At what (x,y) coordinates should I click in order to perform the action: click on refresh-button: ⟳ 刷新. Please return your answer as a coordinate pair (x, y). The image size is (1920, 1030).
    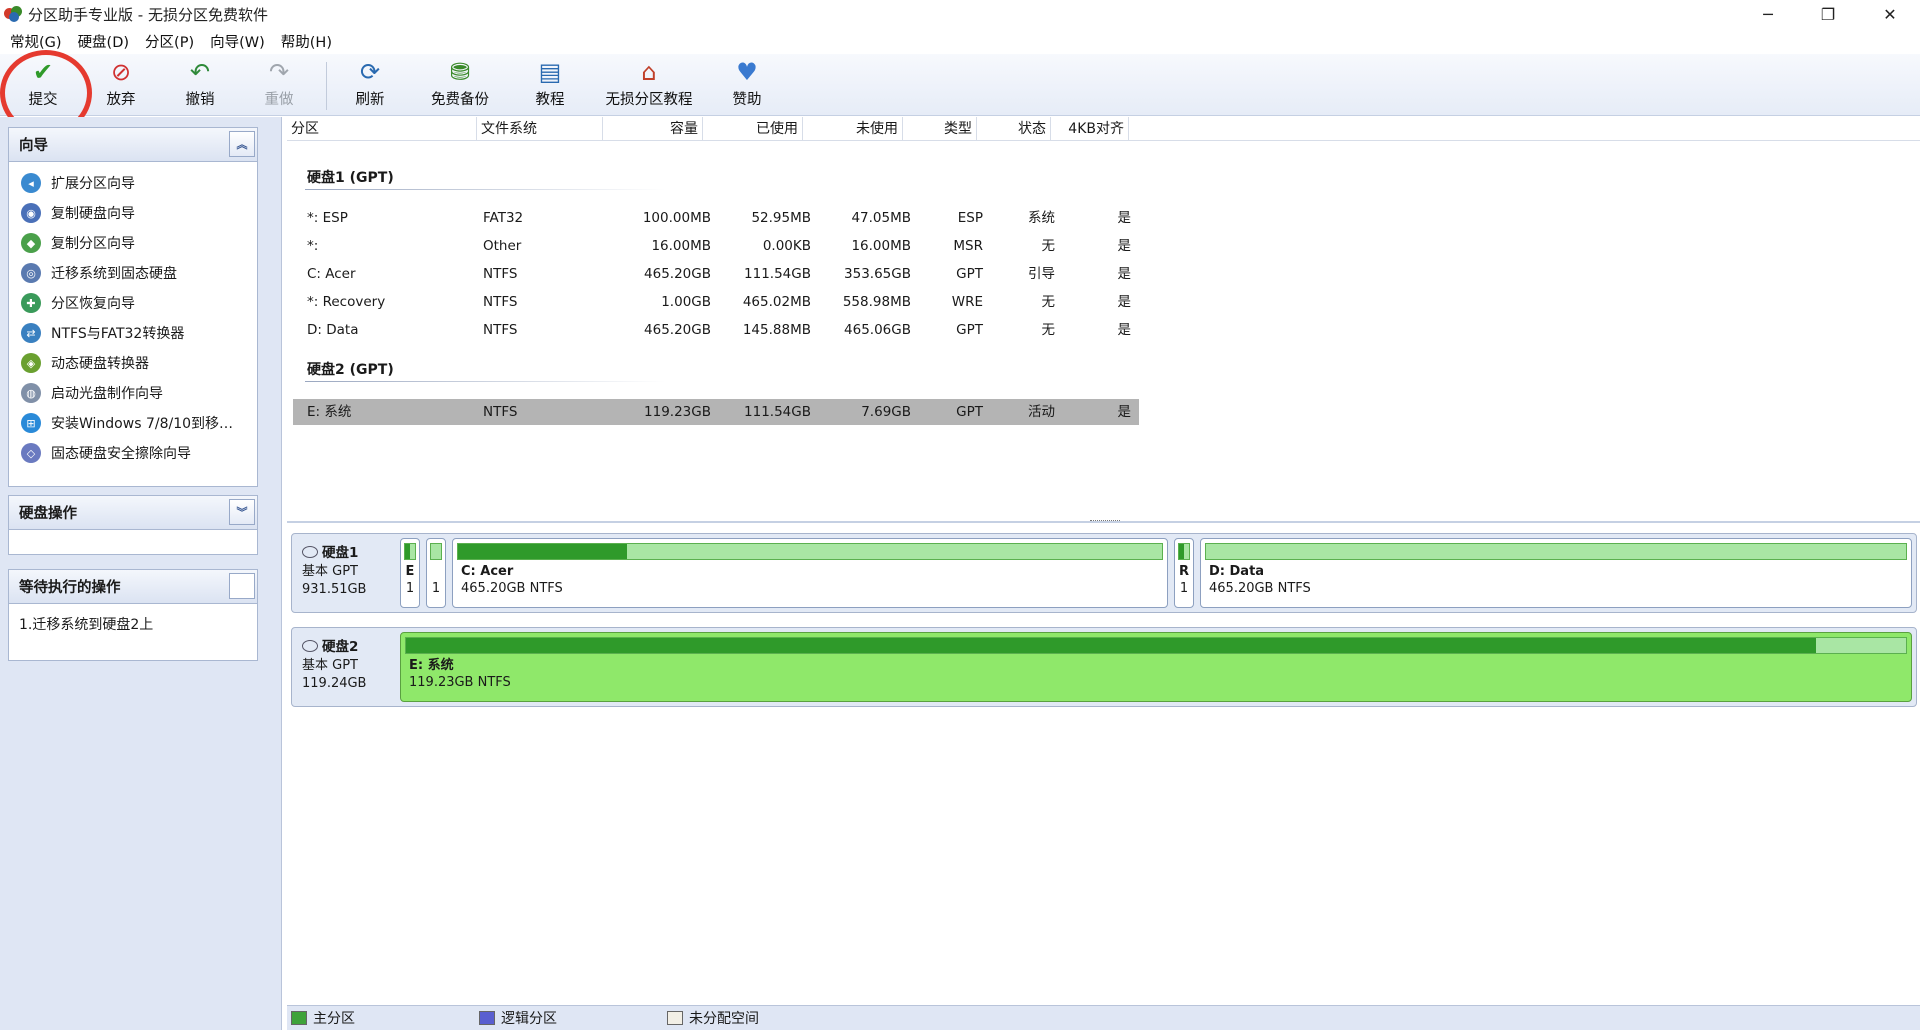
    Looking at the image, I should click on (370, 86).